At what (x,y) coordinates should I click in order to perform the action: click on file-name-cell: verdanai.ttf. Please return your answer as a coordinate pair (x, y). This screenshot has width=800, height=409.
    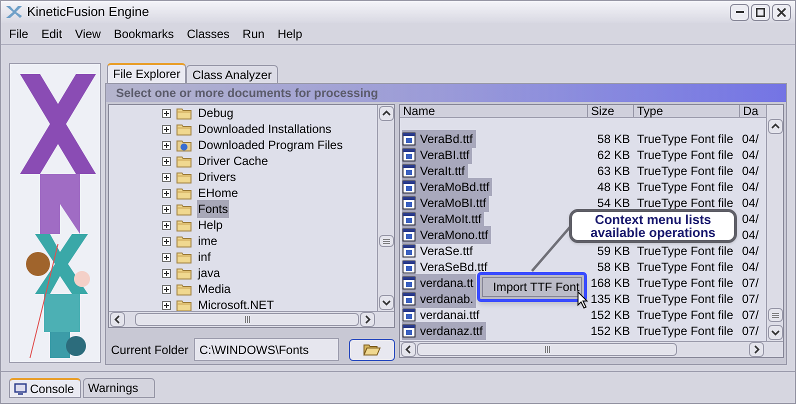
    Looking at the image, I should click on (442, 315).